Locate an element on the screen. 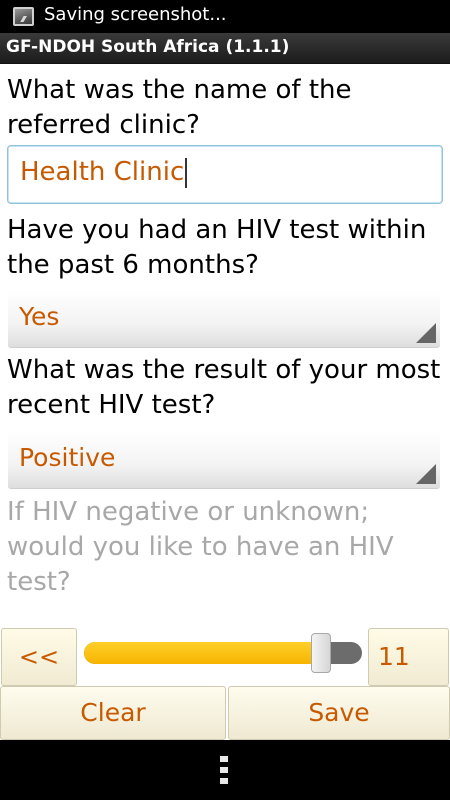  page-number-box: 11 is located at coordinates (408, 657).